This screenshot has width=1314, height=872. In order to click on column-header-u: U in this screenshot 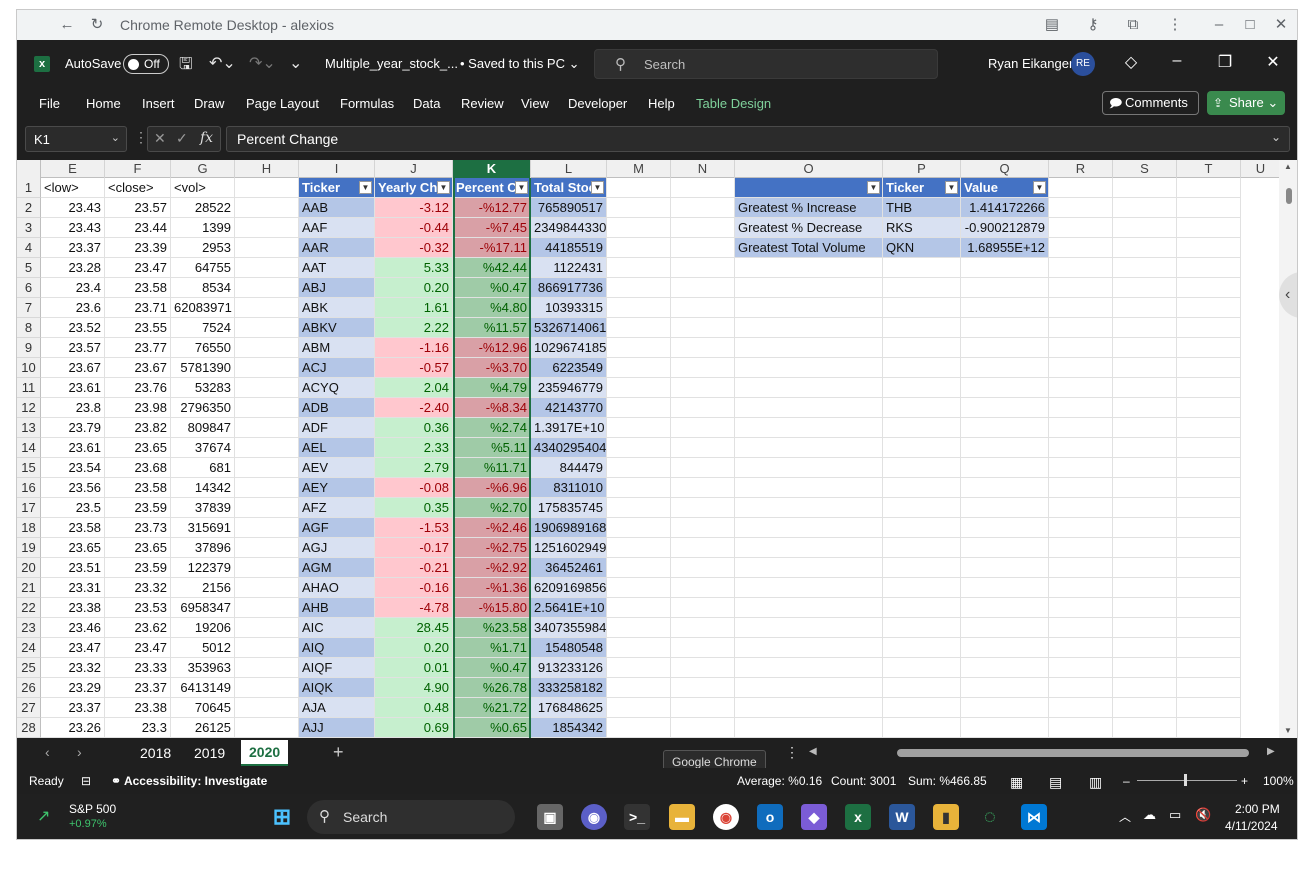, I will do `click(1261, 169)`.